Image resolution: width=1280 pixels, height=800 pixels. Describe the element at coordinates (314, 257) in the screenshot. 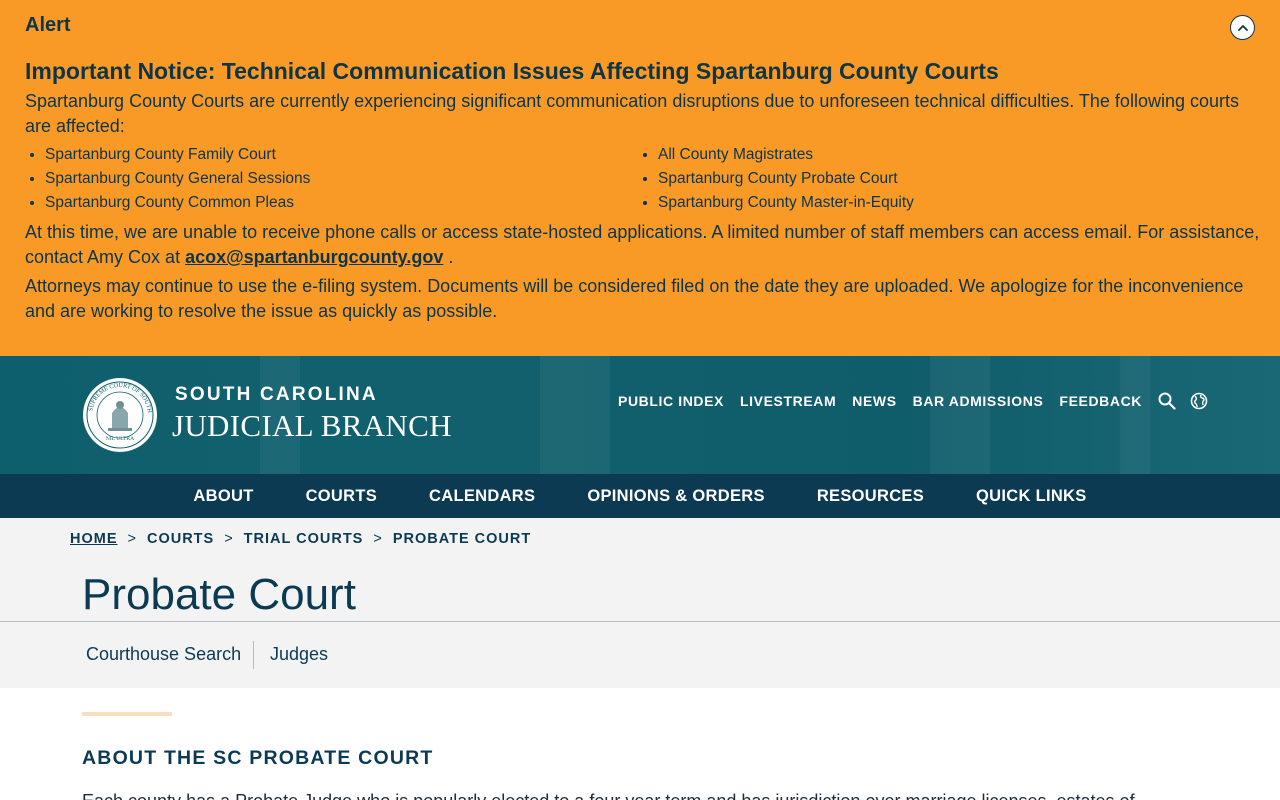

I see `contact-email-link: acox@spartanburgcounty.gov` at that location.